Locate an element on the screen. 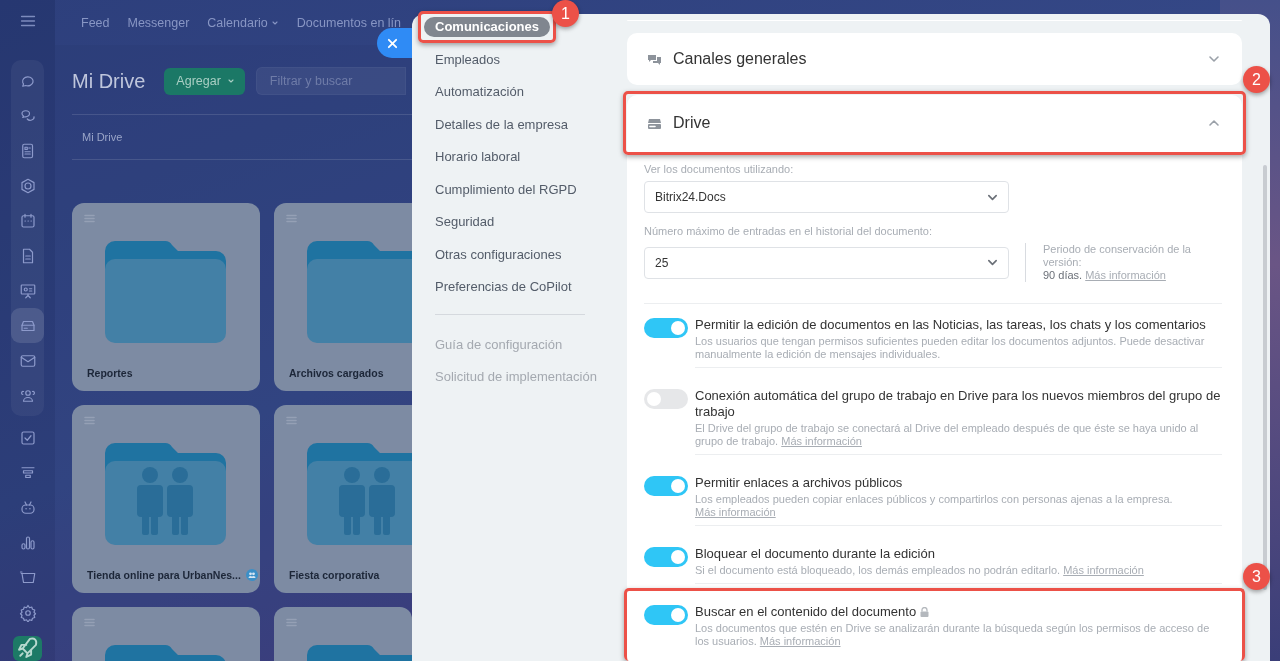  folder-card: Fiesta corporativa is located at coordinates (343, 499).